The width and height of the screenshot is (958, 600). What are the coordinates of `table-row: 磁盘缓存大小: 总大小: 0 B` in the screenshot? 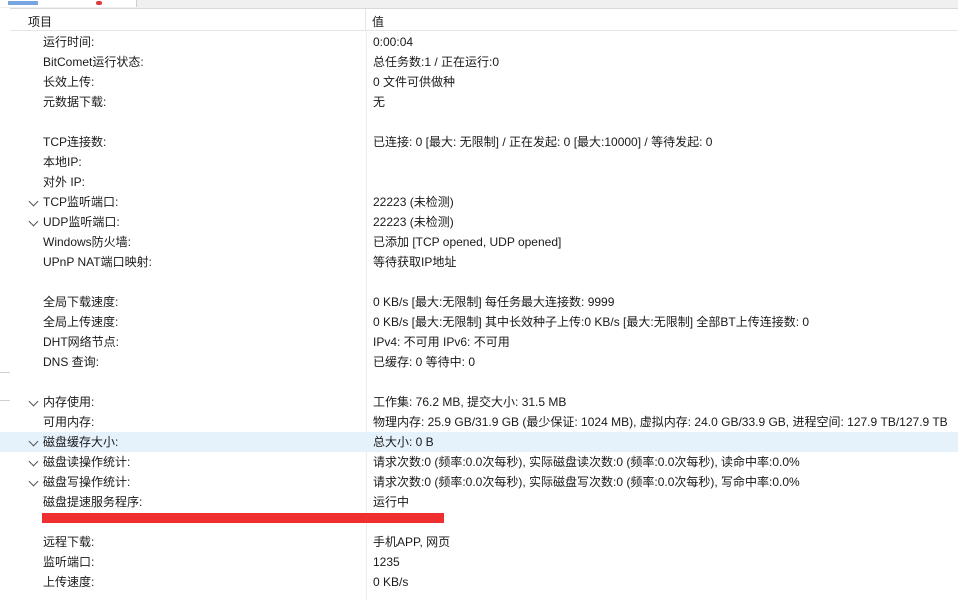 It's located at (479, 442).